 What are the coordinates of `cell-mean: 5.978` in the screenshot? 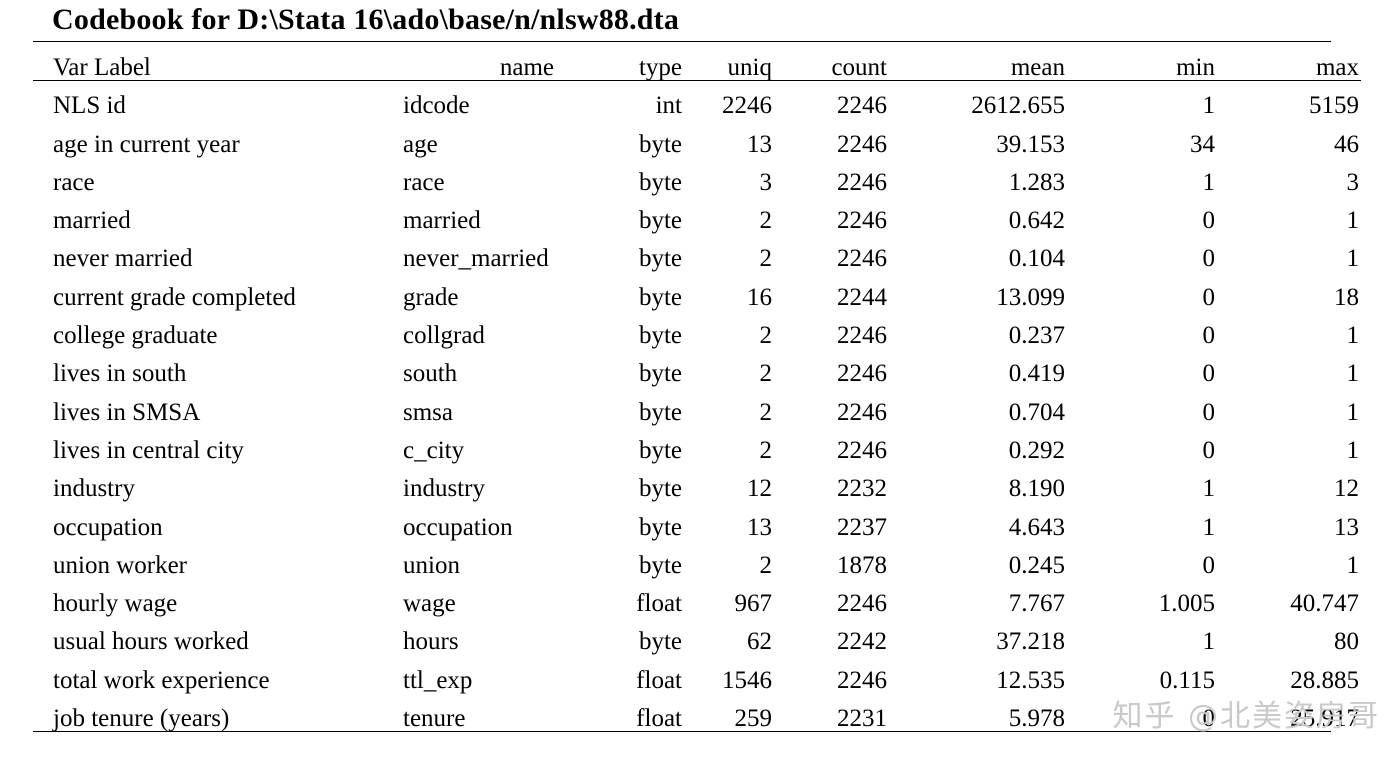 It's located at (1036, 719).